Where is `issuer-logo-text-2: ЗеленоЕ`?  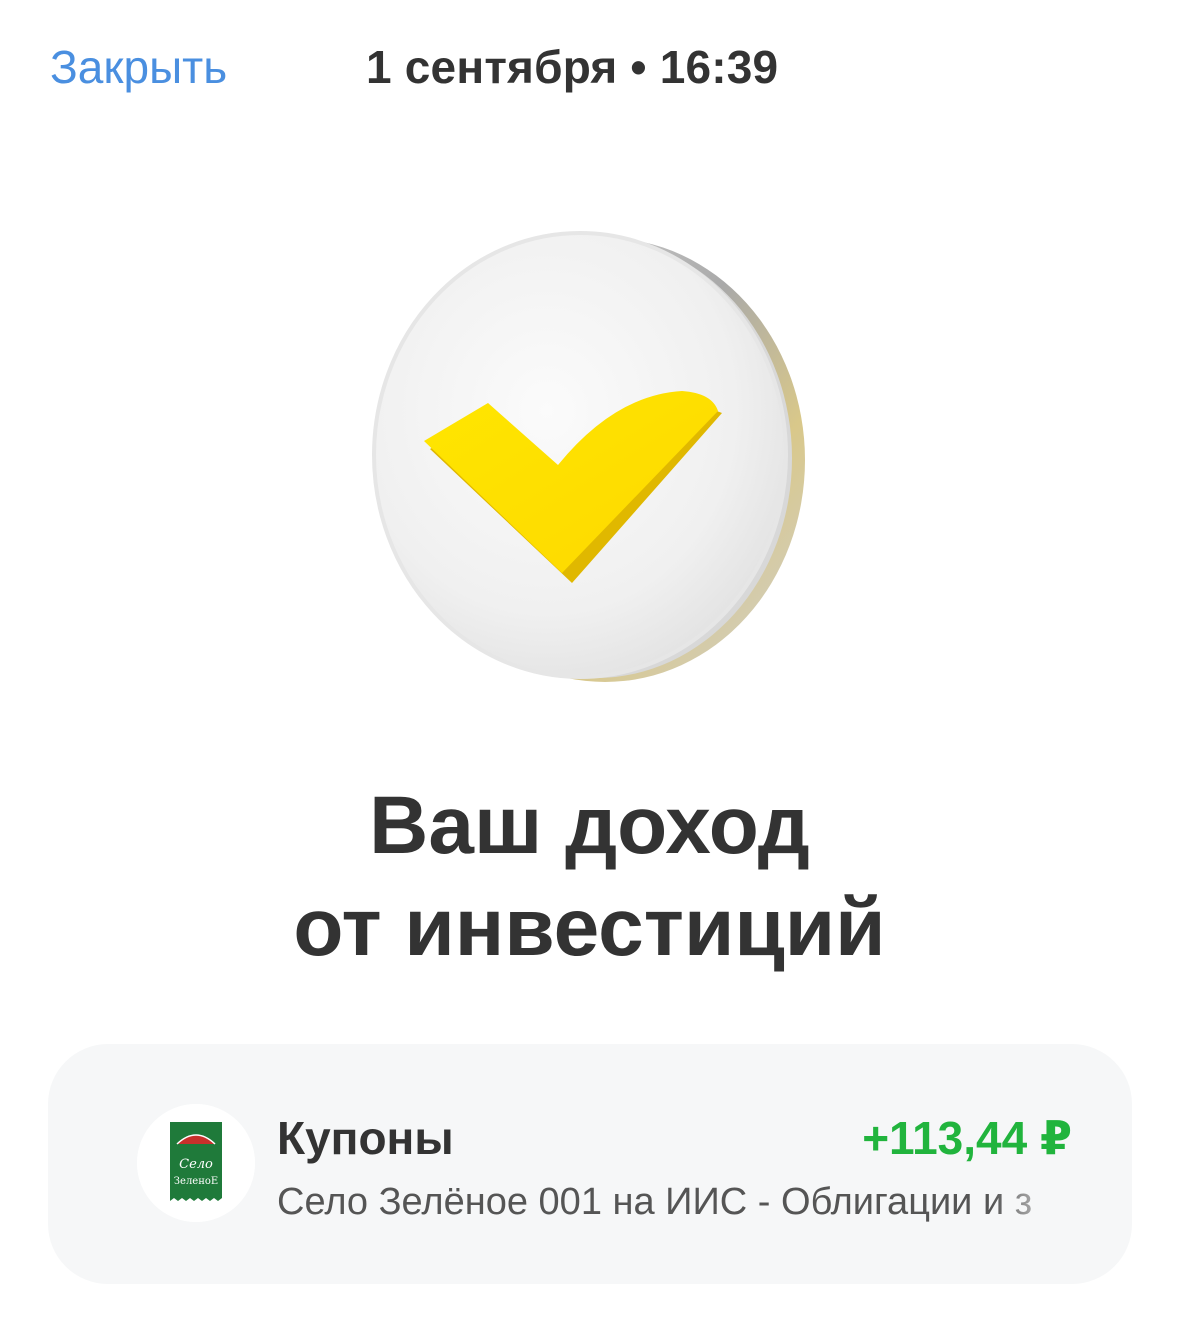 issuer-logo-text-2: ЗеленоЕ is located at coordinates (196, 1181).